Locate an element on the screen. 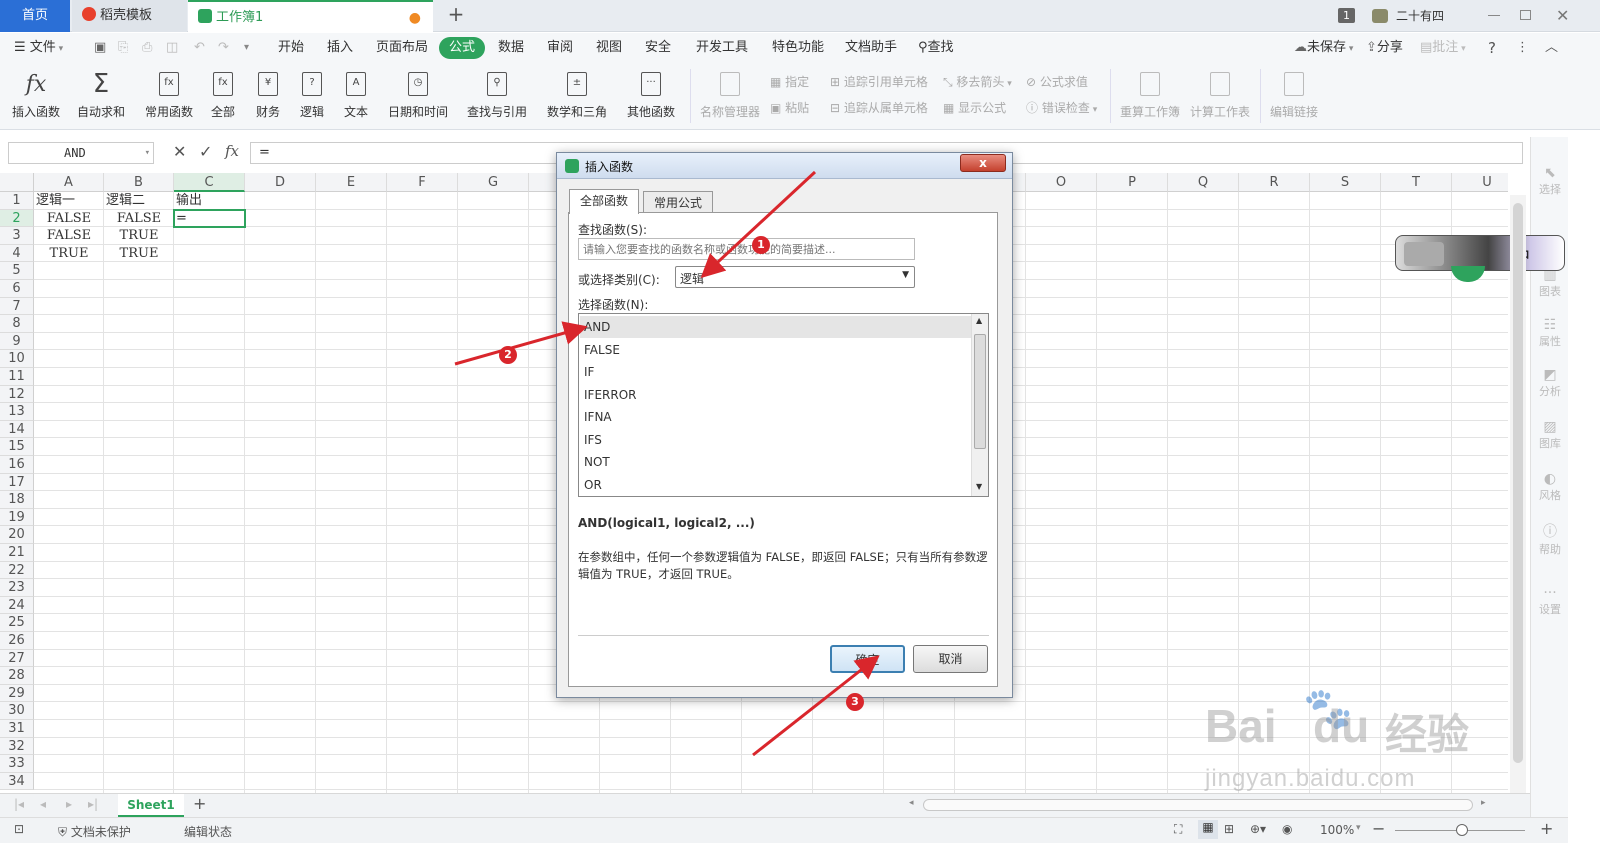 This screenshot has height=860, width=1600. tab-all-functions: 全部函数 is located at coordinates (604, 201).